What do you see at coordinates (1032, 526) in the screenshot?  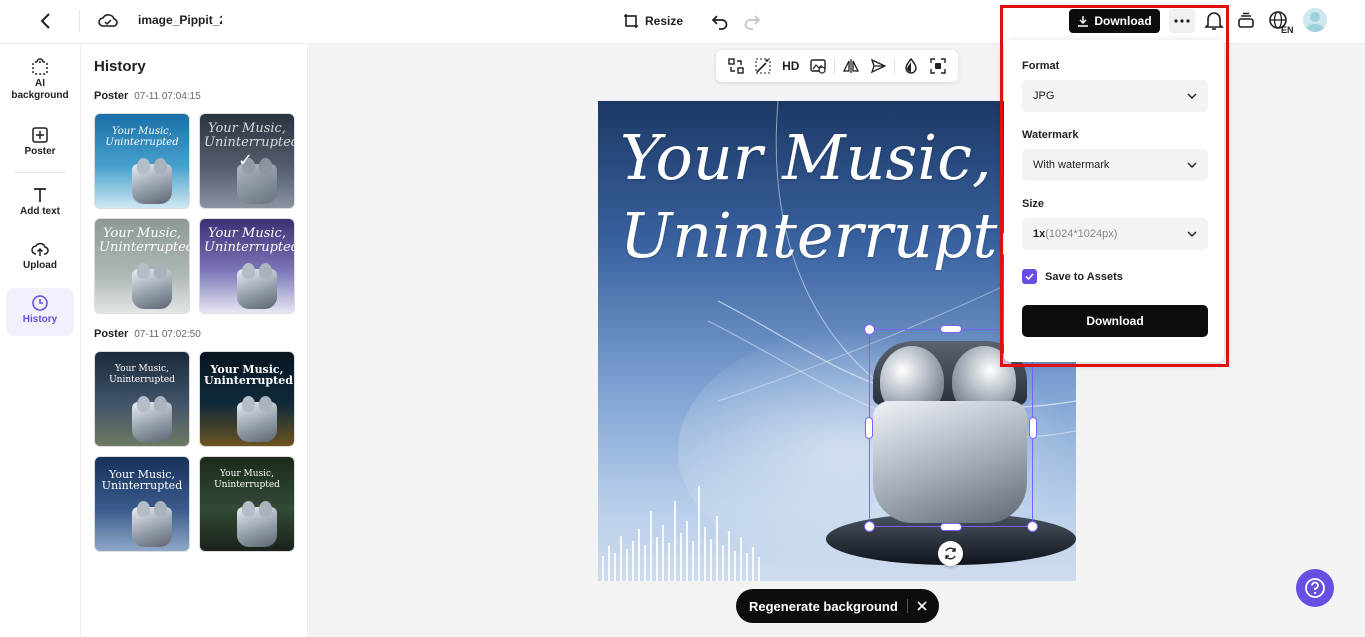 I see `resize-handle-bottom-right` at bounding box center [1032, 526].